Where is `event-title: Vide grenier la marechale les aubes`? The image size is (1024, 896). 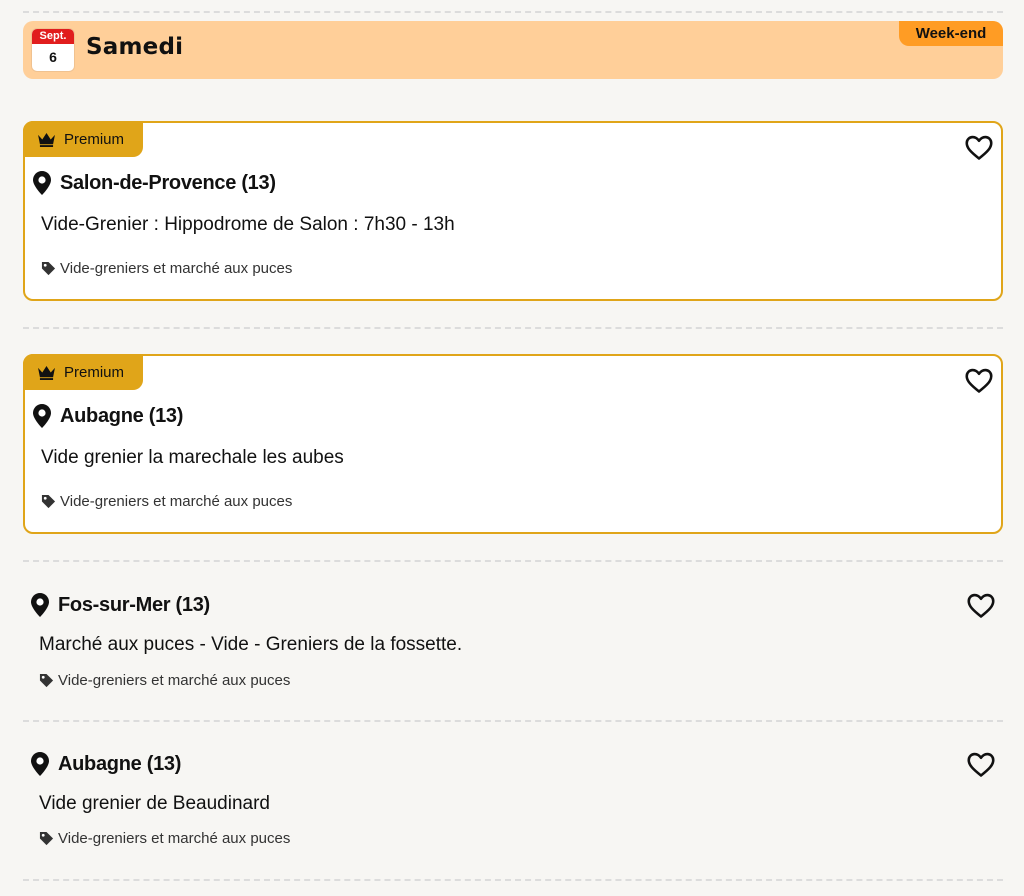
event-title: Vide grenier la marechale les aubes is located at coordinates (192, 458).